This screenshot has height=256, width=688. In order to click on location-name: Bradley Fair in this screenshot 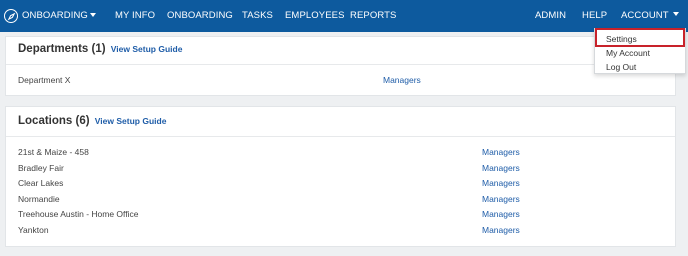, I will do `click(41, 168)`.